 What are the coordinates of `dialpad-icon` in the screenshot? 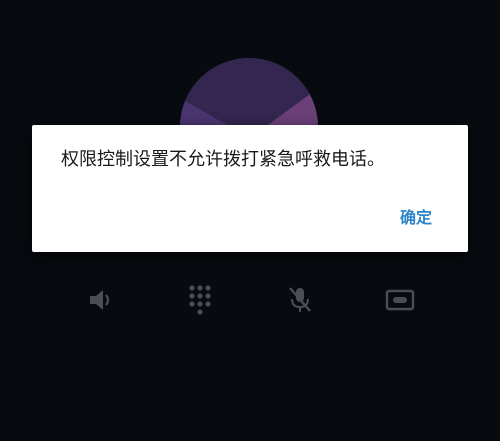 It's located at (200, 300).